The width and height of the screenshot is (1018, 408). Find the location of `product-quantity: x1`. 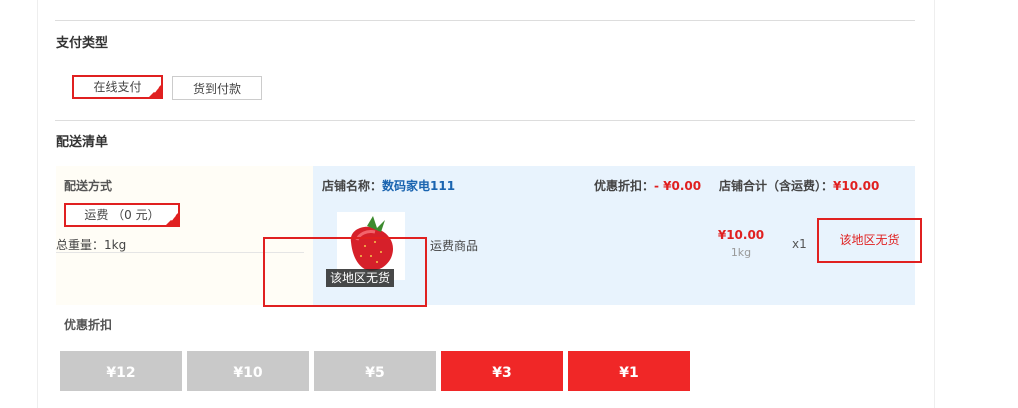

product-quantity: x1 is located at coordinates (799, 244).